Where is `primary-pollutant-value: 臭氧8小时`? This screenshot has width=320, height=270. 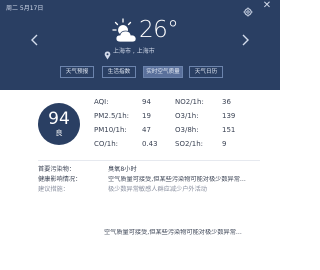 primary-pollutant-value: 臭氧8小时 is located at coordinates (122, 169).